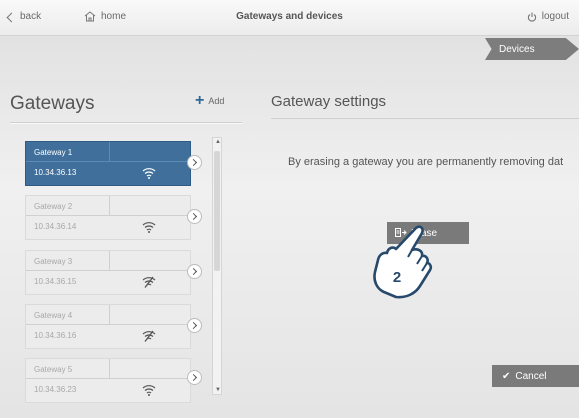  What do you see at coordinates (218, 390) in the screenshot?
I see `scroll-down-icon: ▼` at bounding box center [218, 390].